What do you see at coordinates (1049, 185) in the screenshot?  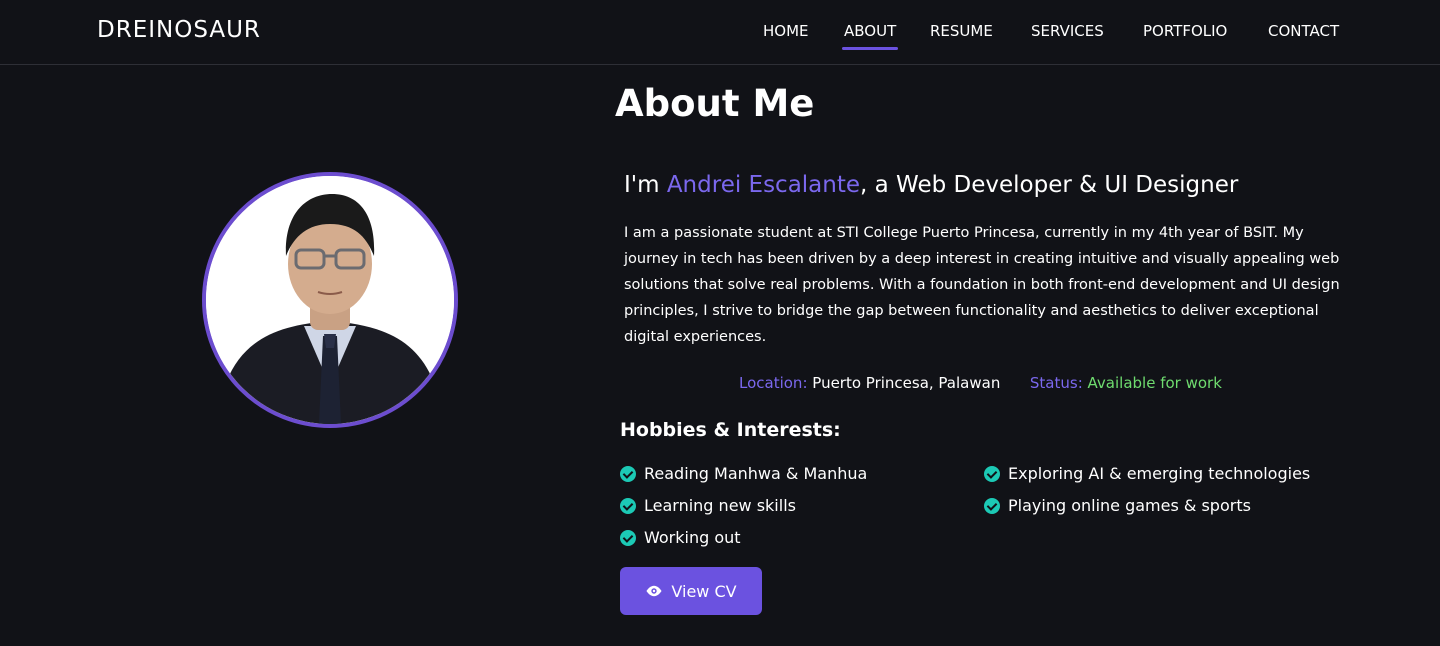 I see `intro-suffix: , a Web Developer & UI Designer` at bounding box center [1049, 185].